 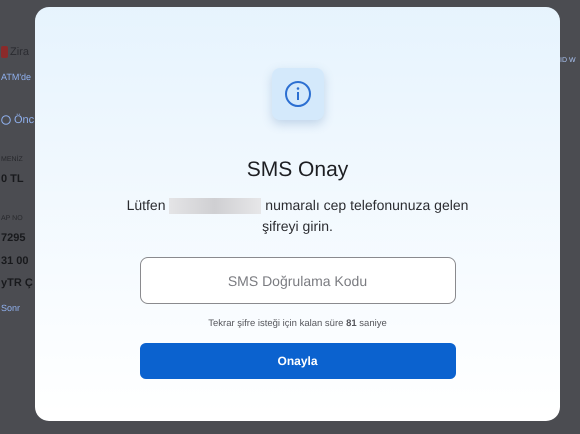 I want to click on dialog-message: Lütfen numaralı cep telefonunuza gelen şifreyi girin., so click(x=298, y=216).